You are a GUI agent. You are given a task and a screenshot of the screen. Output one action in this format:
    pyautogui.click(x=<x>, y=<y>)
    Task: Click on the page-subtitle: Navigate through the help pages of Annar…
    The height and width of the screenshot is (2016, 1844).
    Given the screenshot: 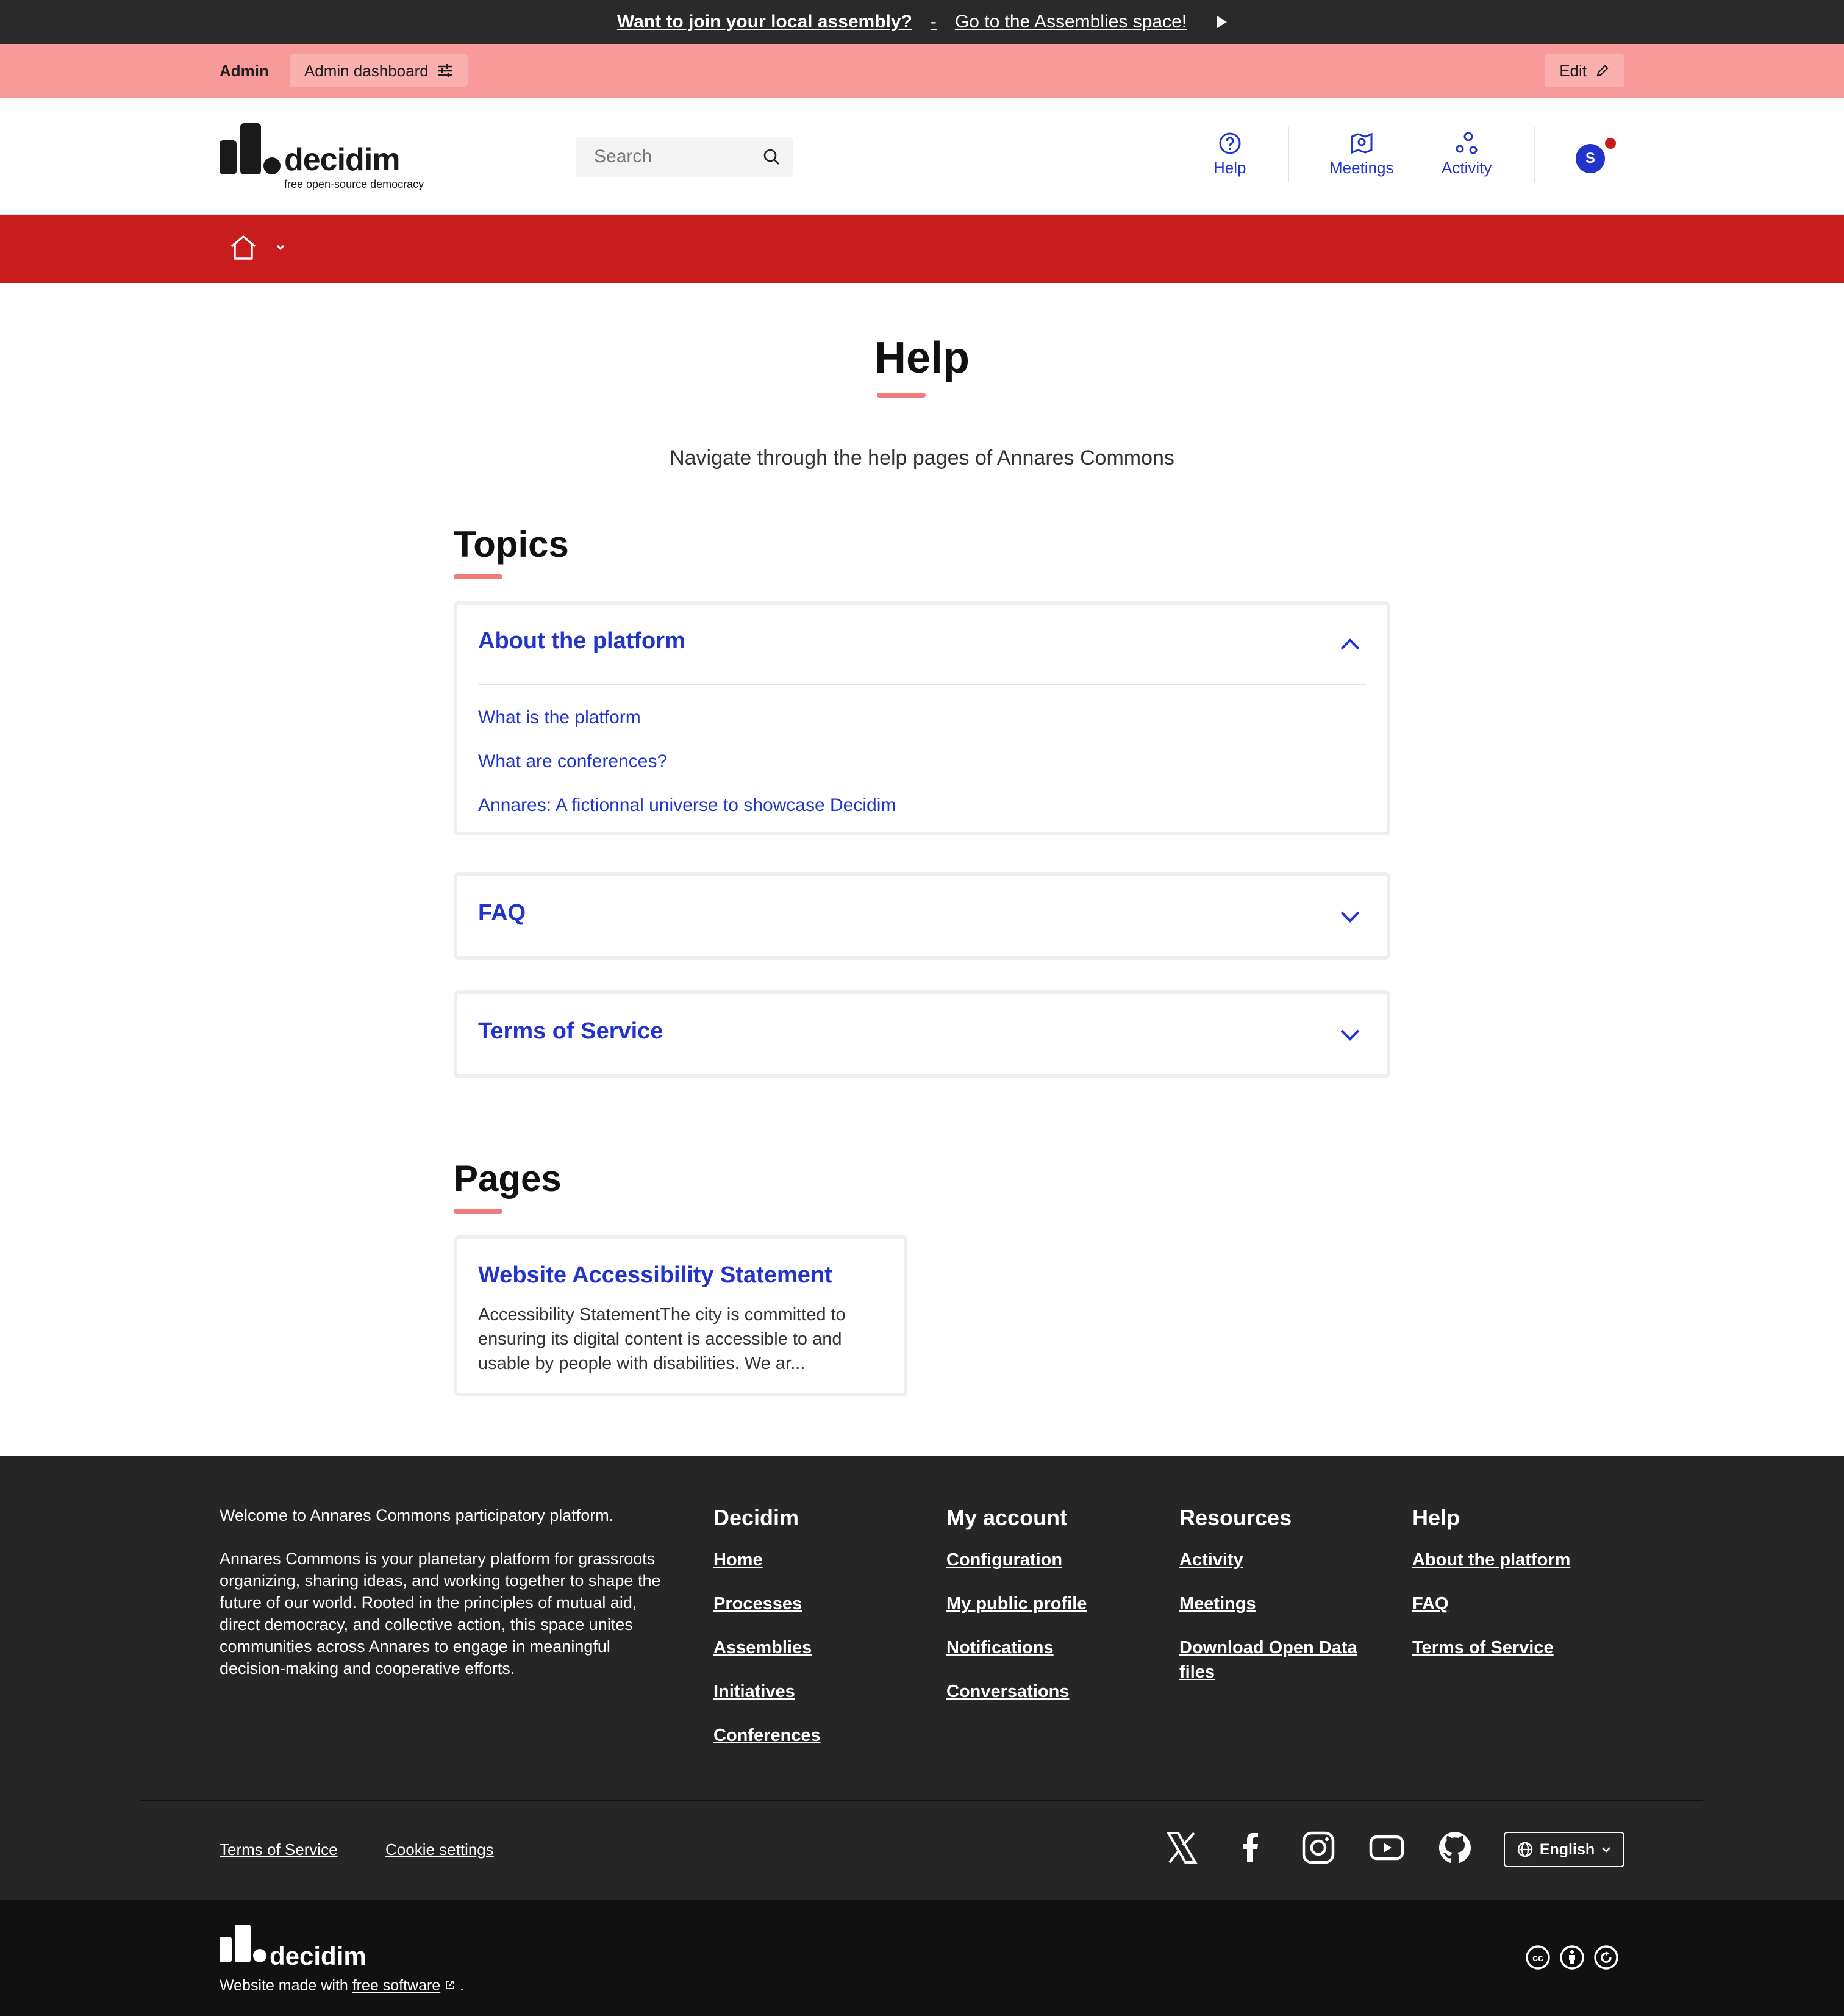 What is the action you would take?
    pyautogui.click(x=922, y=458)
    